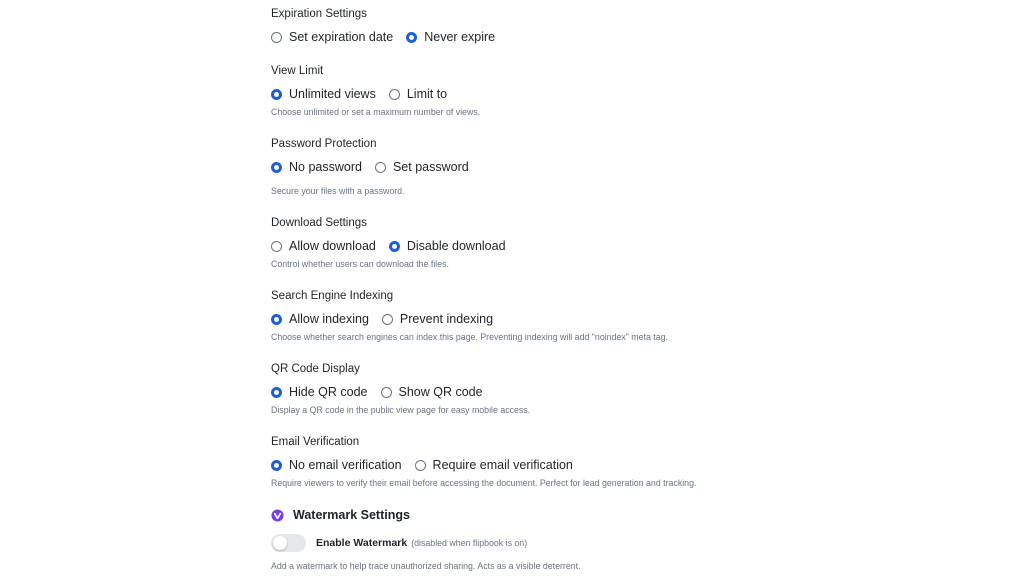  I want to click on radio-prevent-indexing: Prevent indexing, so click(437, 319).